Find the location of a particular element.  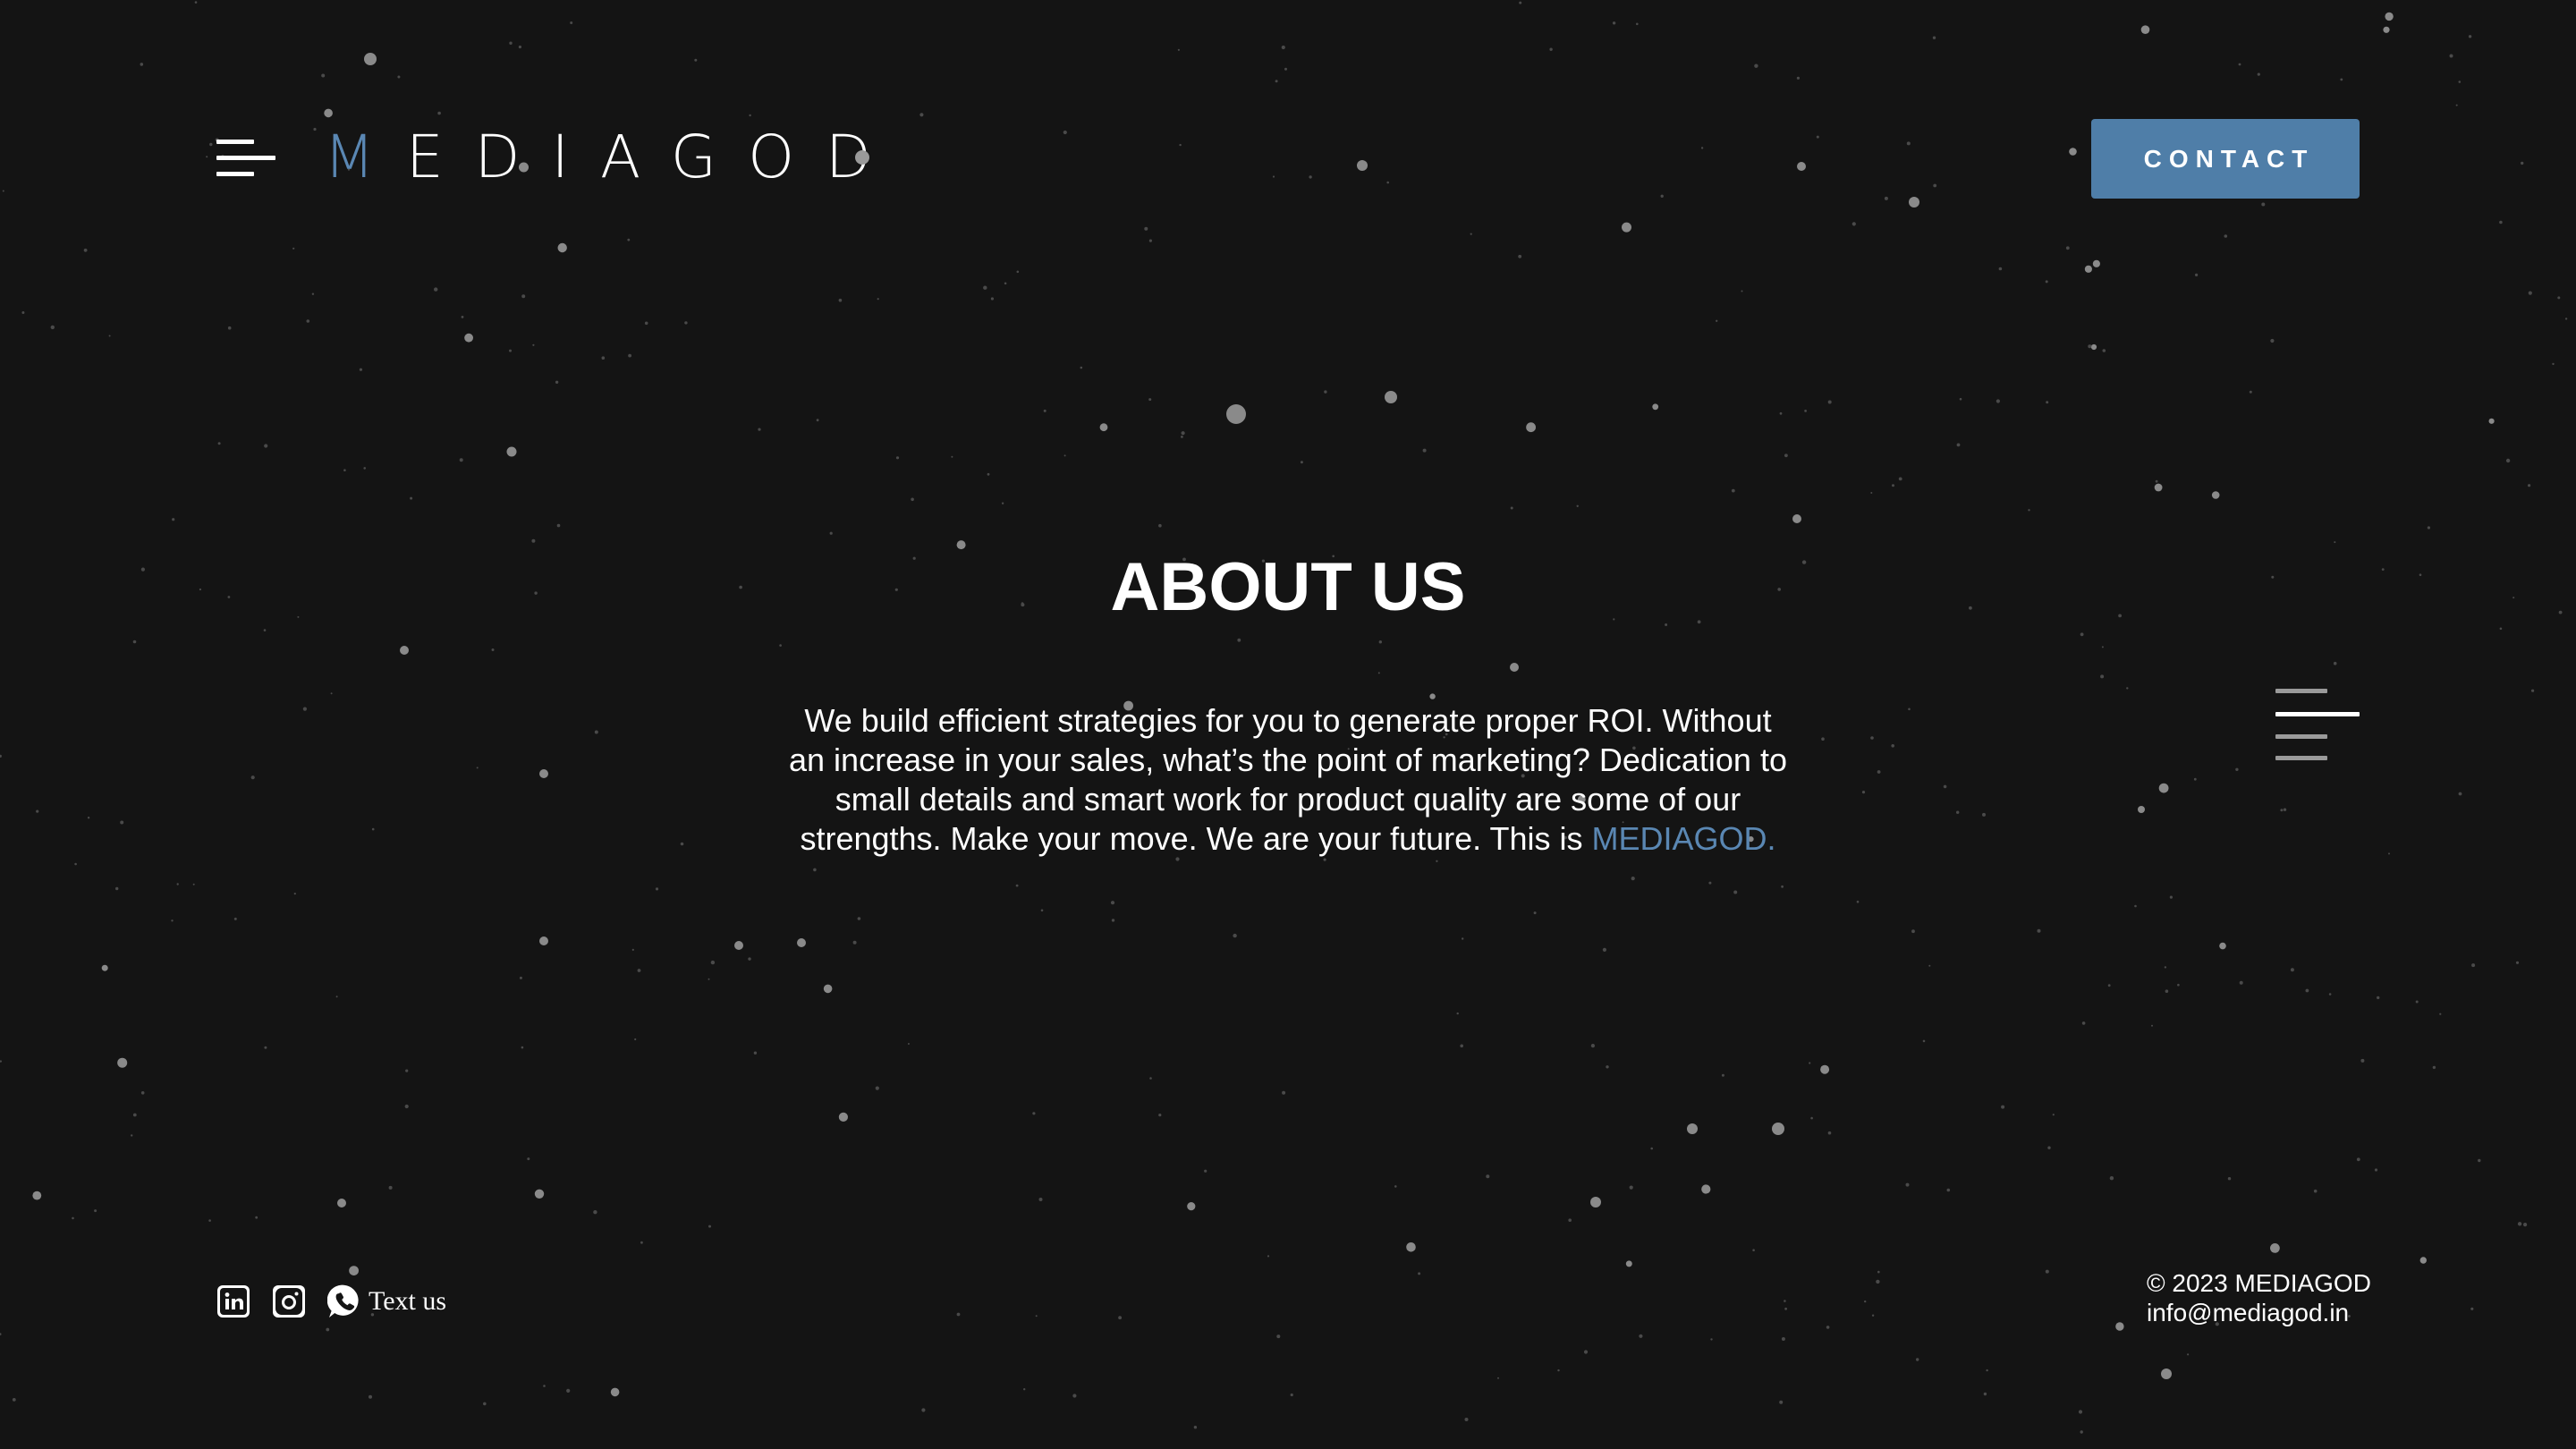

footer-info: © 2023 MEDIAGOD info@mediagod.in is located at coordinates (2259, 1297).